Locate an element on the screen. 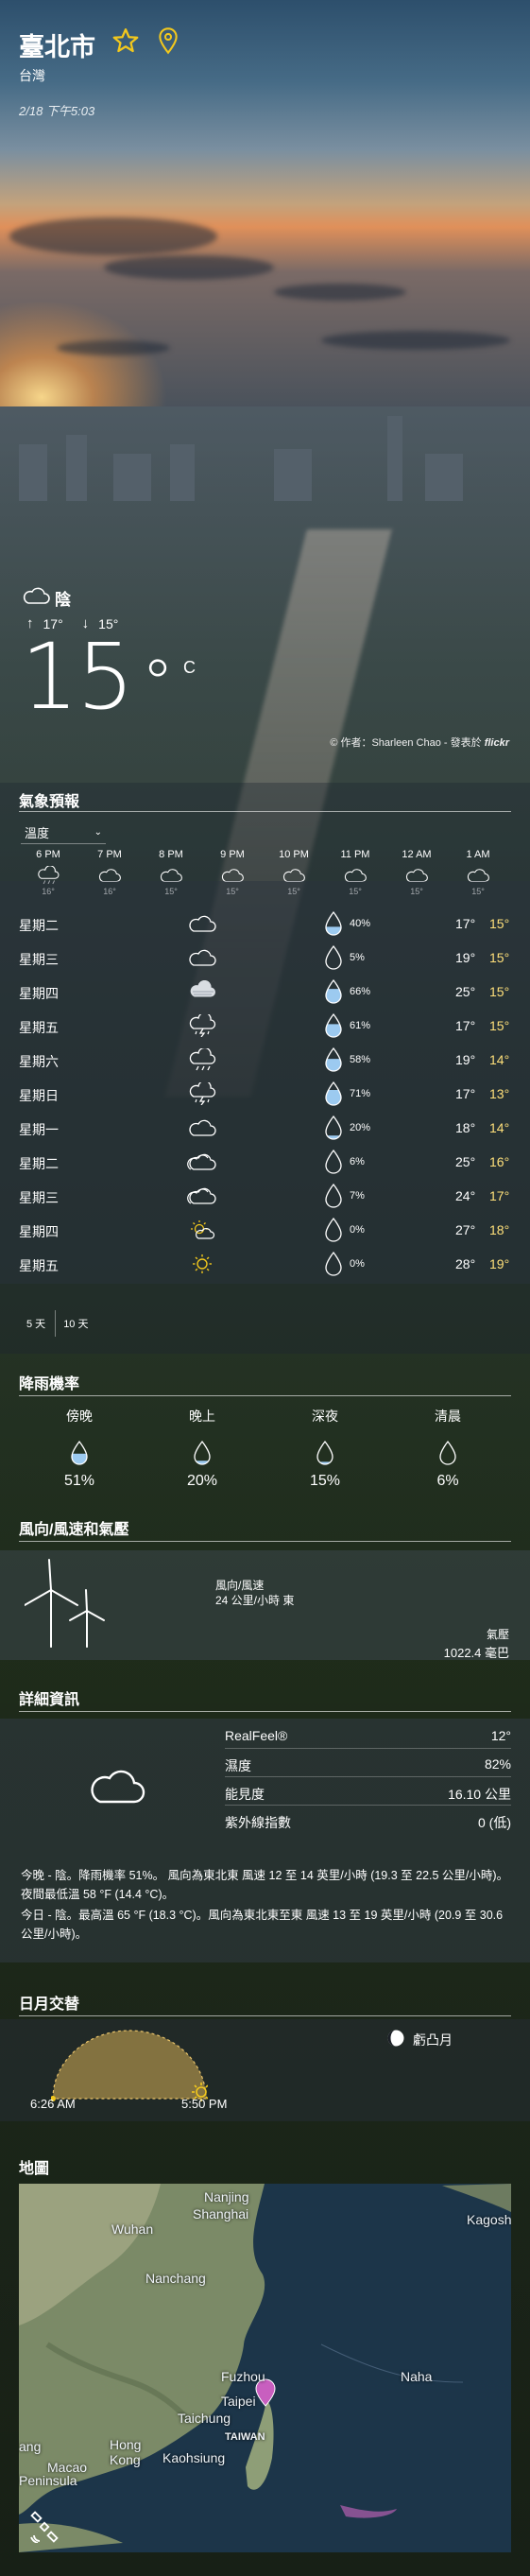 This screenshot has width=530, height=2576. daily-row: 星期二 6% 25° 16° is located at coordinates (265, 1162).